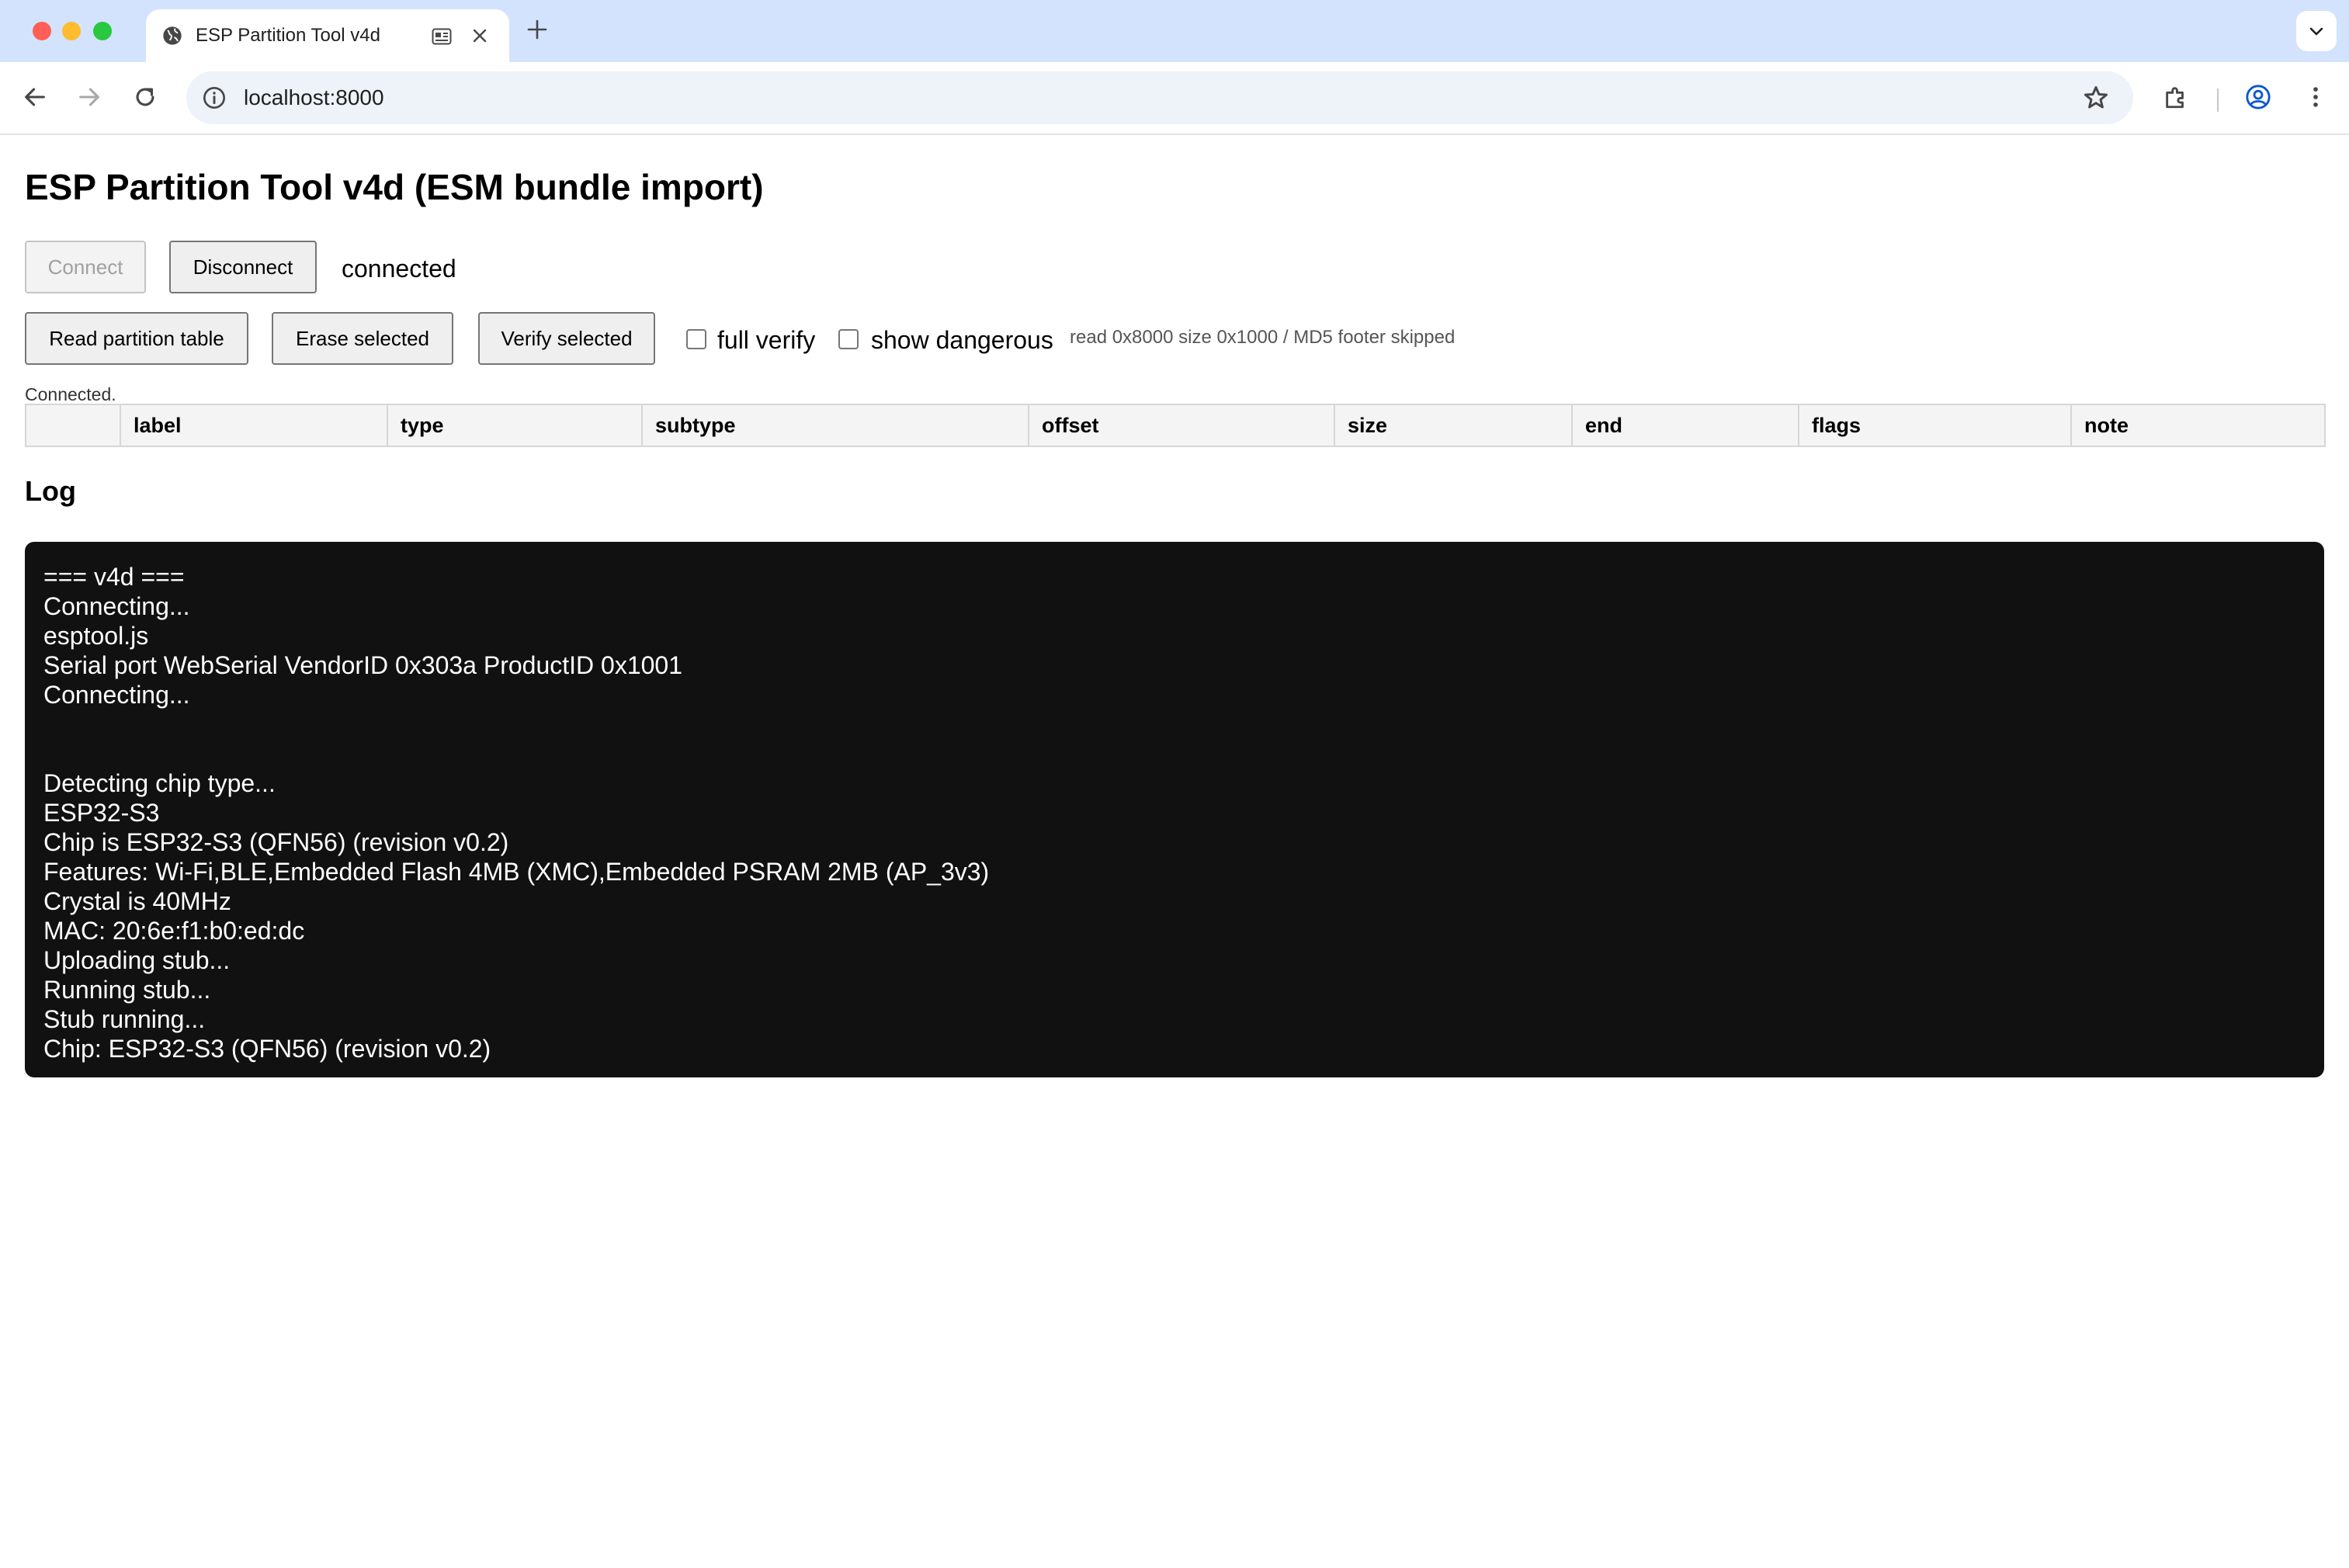 This screenshot has height=1568, width=2349. Describe the element at coordinates (2176, 97) in the screenshot. I see `extensions-puzzle-icon` at that location.